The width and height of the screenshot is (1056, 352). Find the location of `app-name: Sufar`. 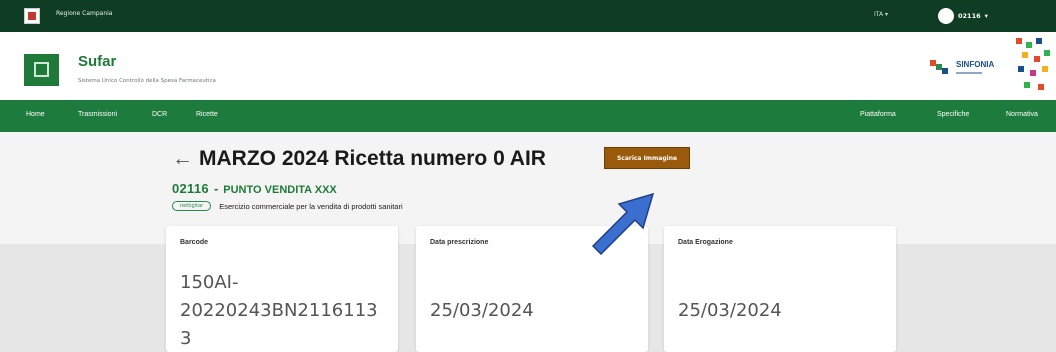

app-name: Sufar is located at coordinates (97, 61).